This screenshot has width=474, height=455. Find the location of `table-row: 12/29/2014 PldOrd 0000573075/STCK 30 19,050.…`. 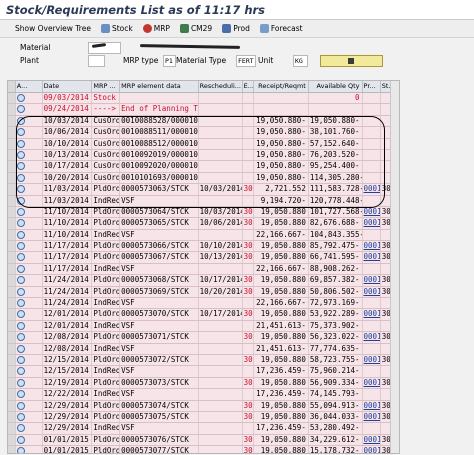

table-row: 12/29/2014 PldOrd 0000573075/STCK 30 19,050.… is located at coordinates (203, 417).